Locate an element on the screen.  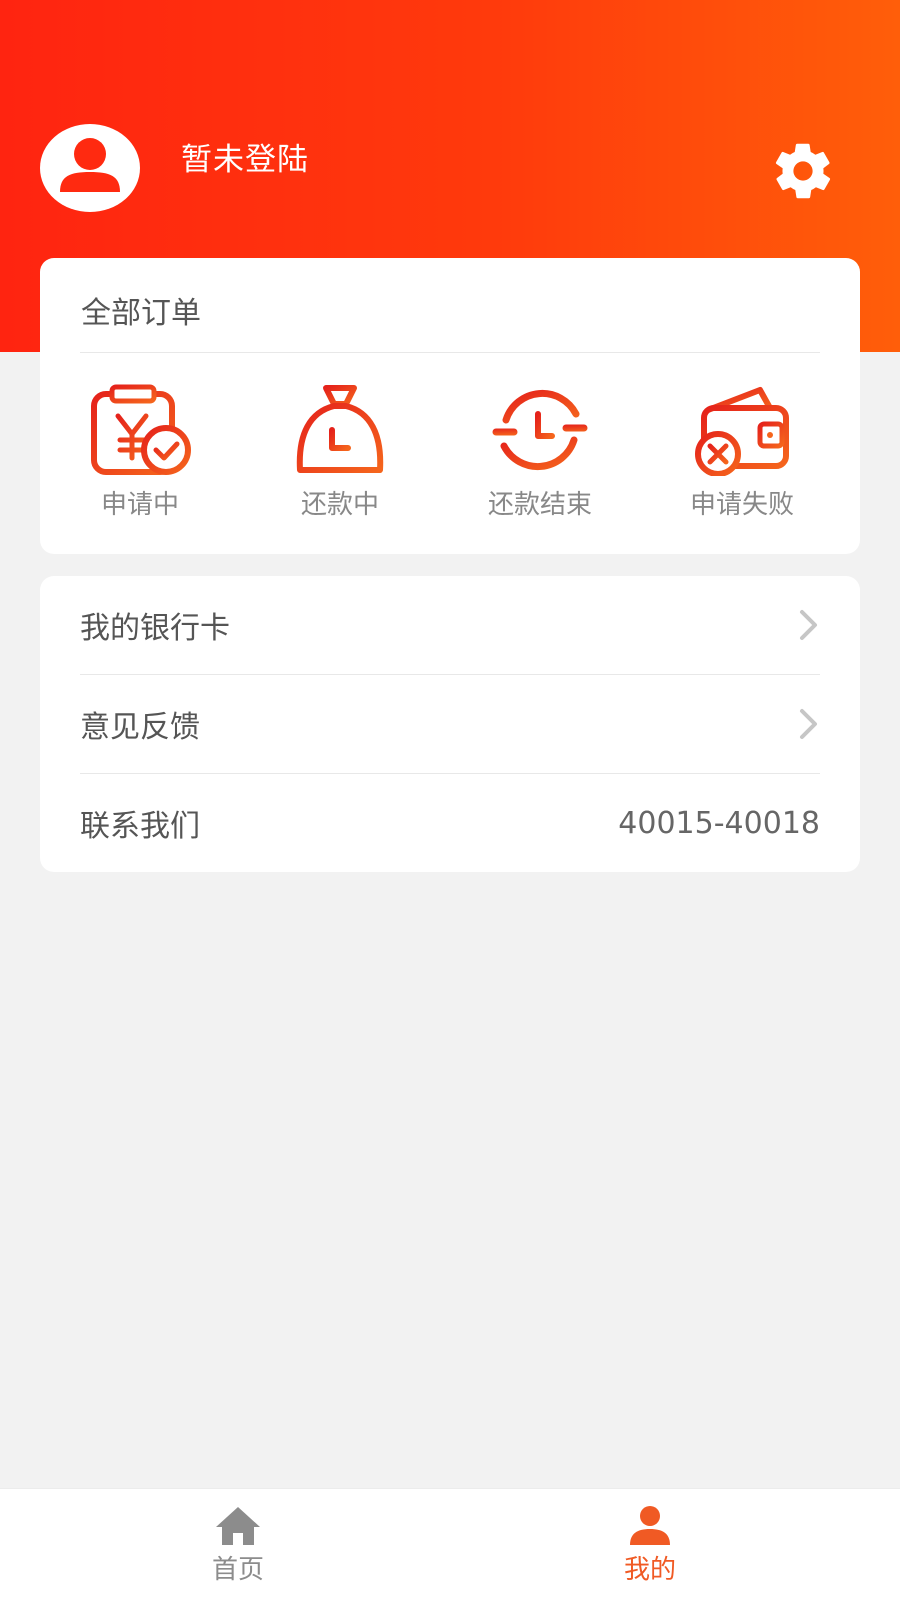
home-icon is located at coordinates (238, 1526).